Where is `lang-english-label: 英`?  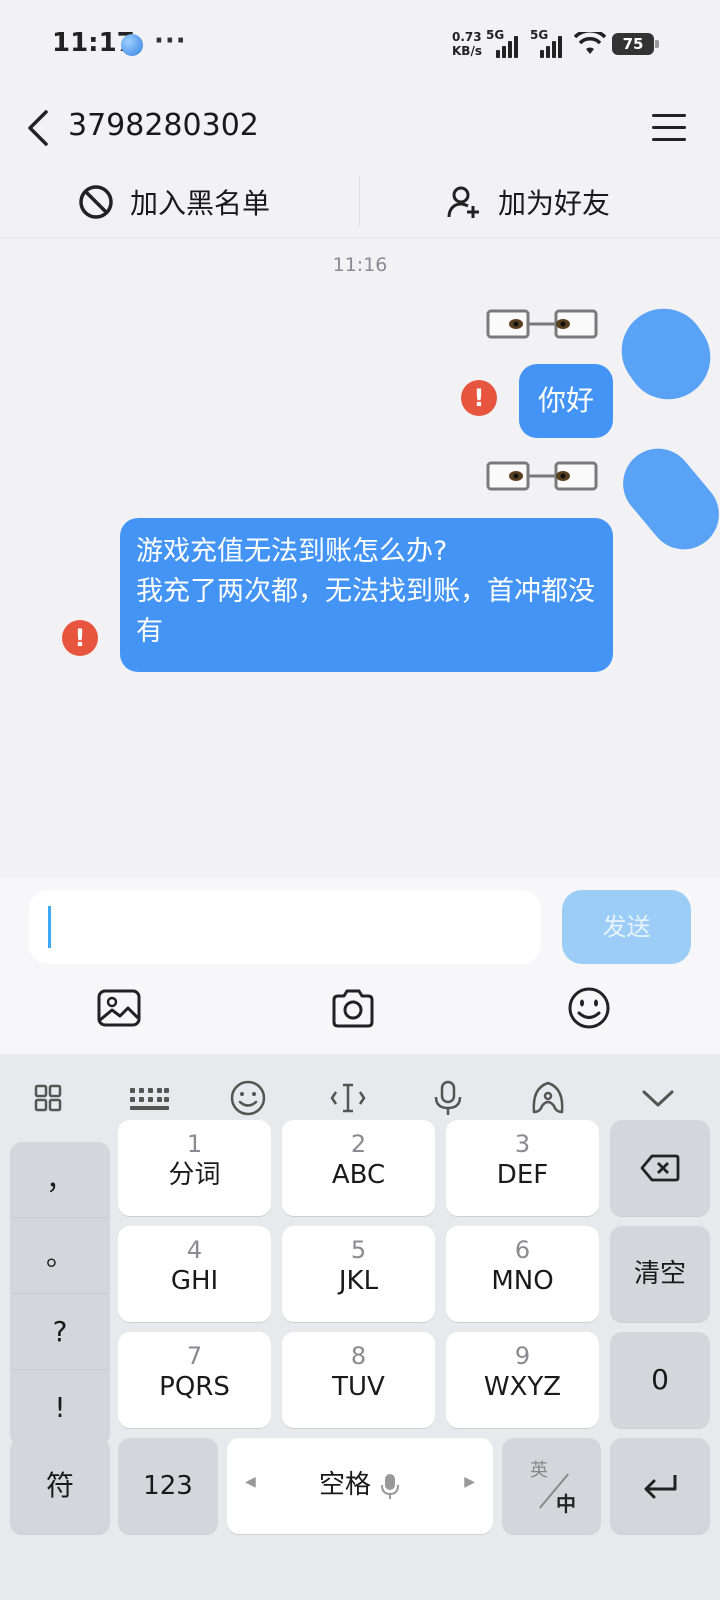
lang-english-label: 英 is located at coordinates (539, 1470).